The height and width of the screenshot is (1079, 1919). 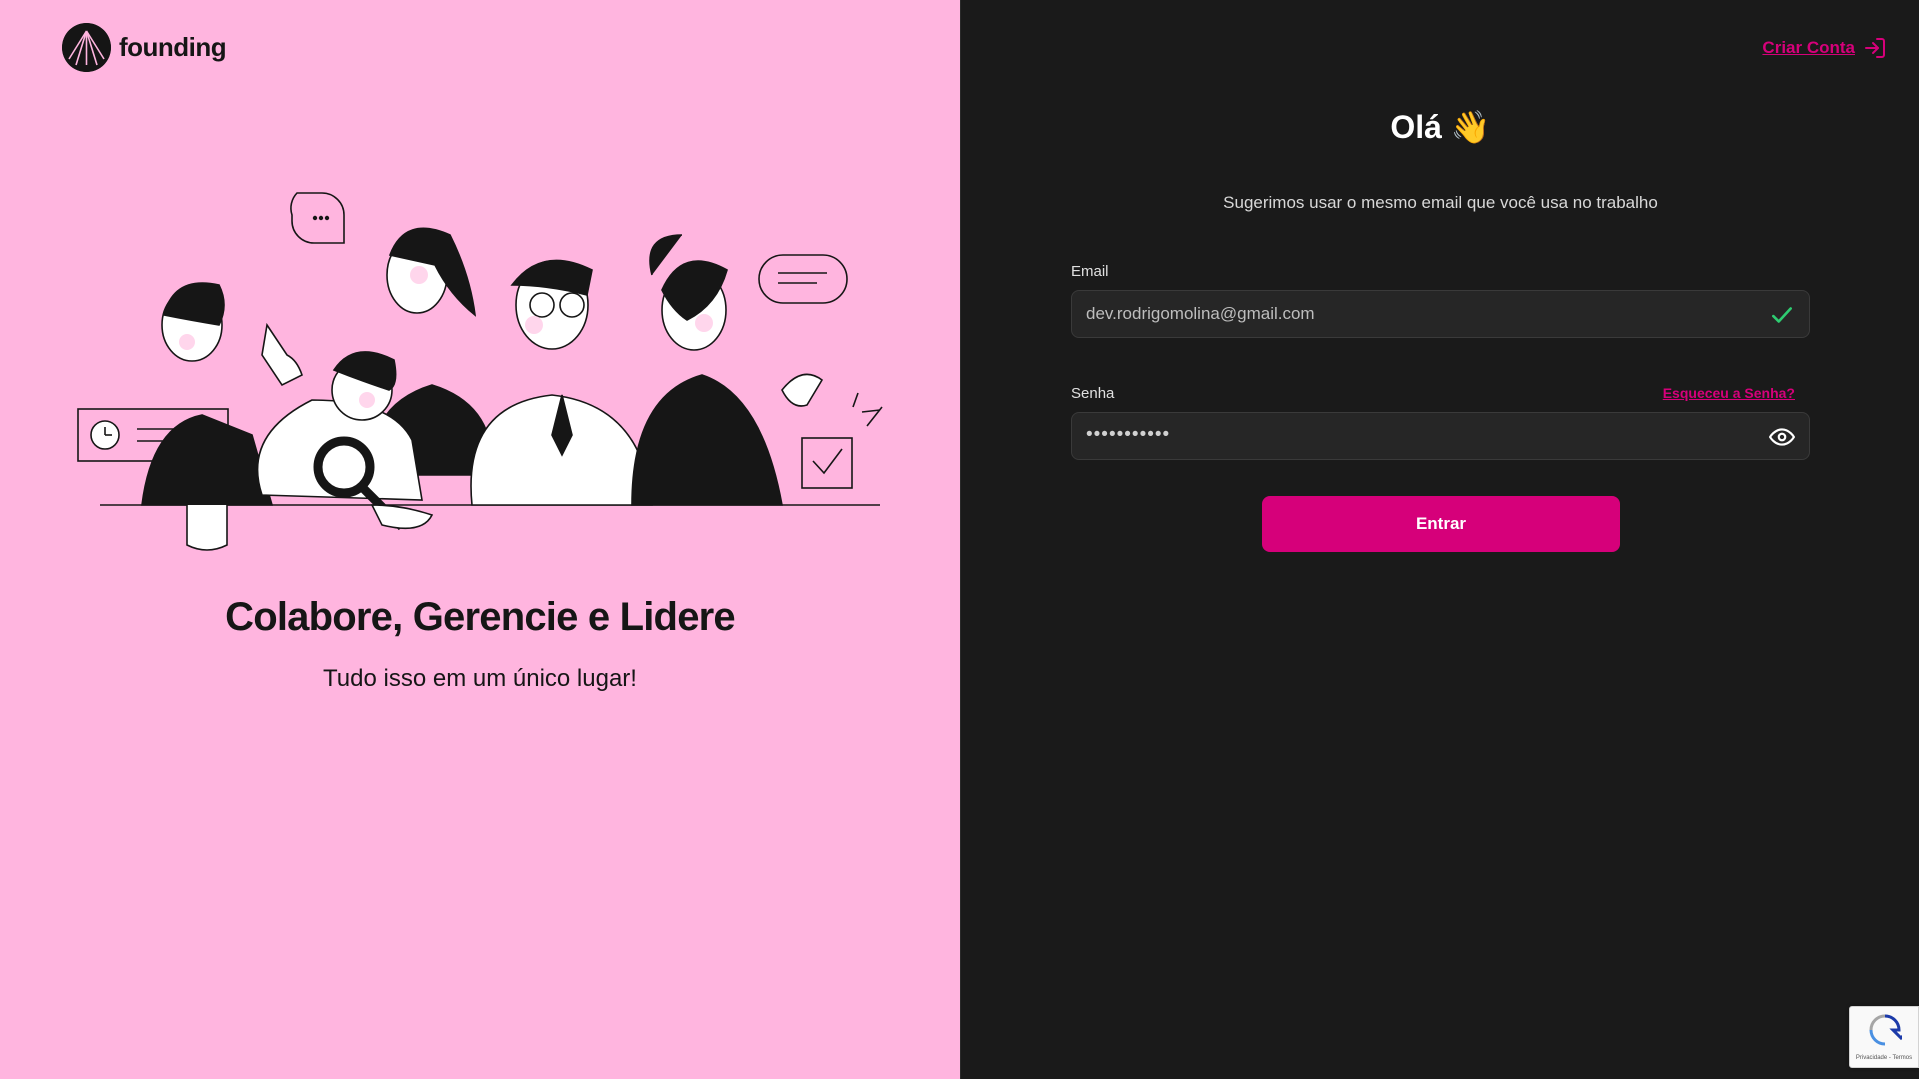 What do you see at coordinates (480, 678) in the screenshot?
I see `hero-subtitle: Tudo isso em um único lugar!` at bounding box center [480, 678].